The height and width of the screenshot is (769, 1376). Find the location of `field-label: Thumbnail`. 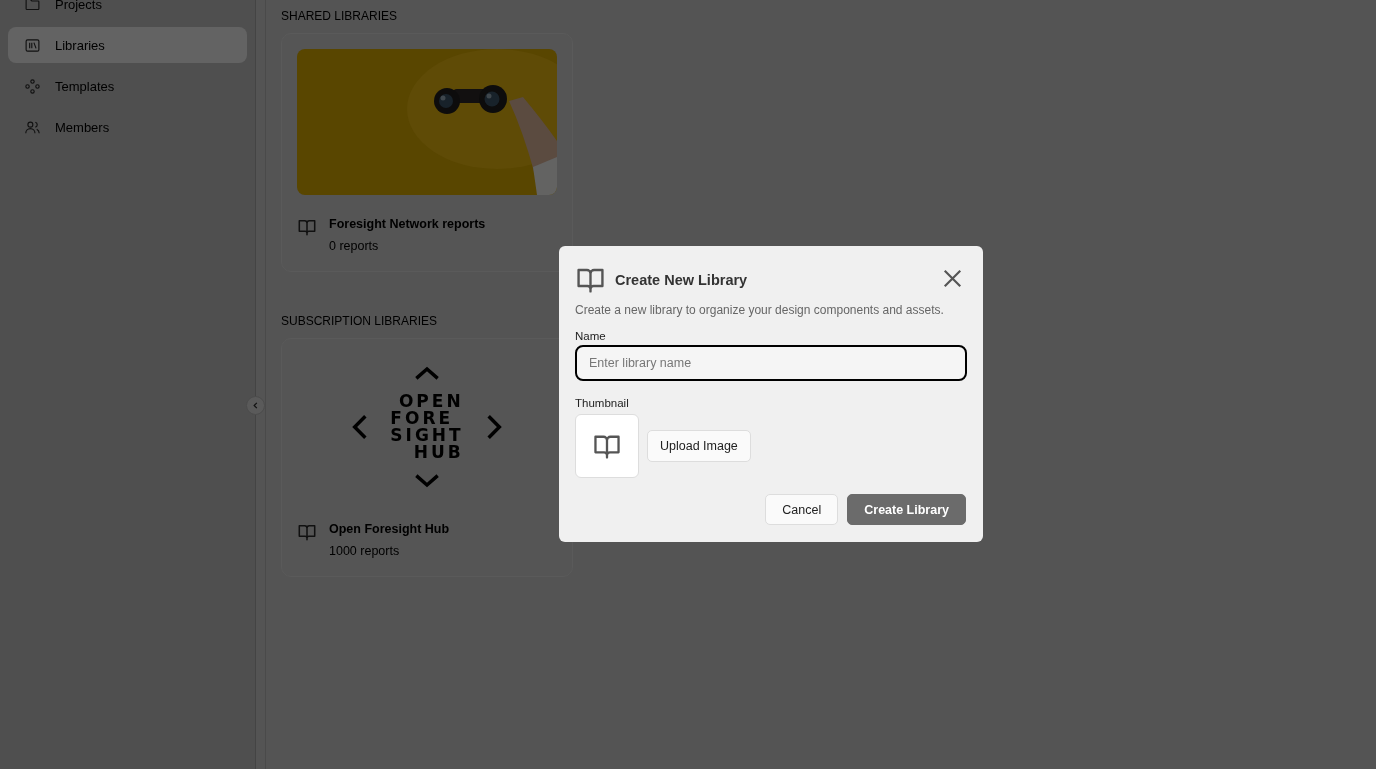

field-label: Thumbnail is located at coordinates (602, 403).